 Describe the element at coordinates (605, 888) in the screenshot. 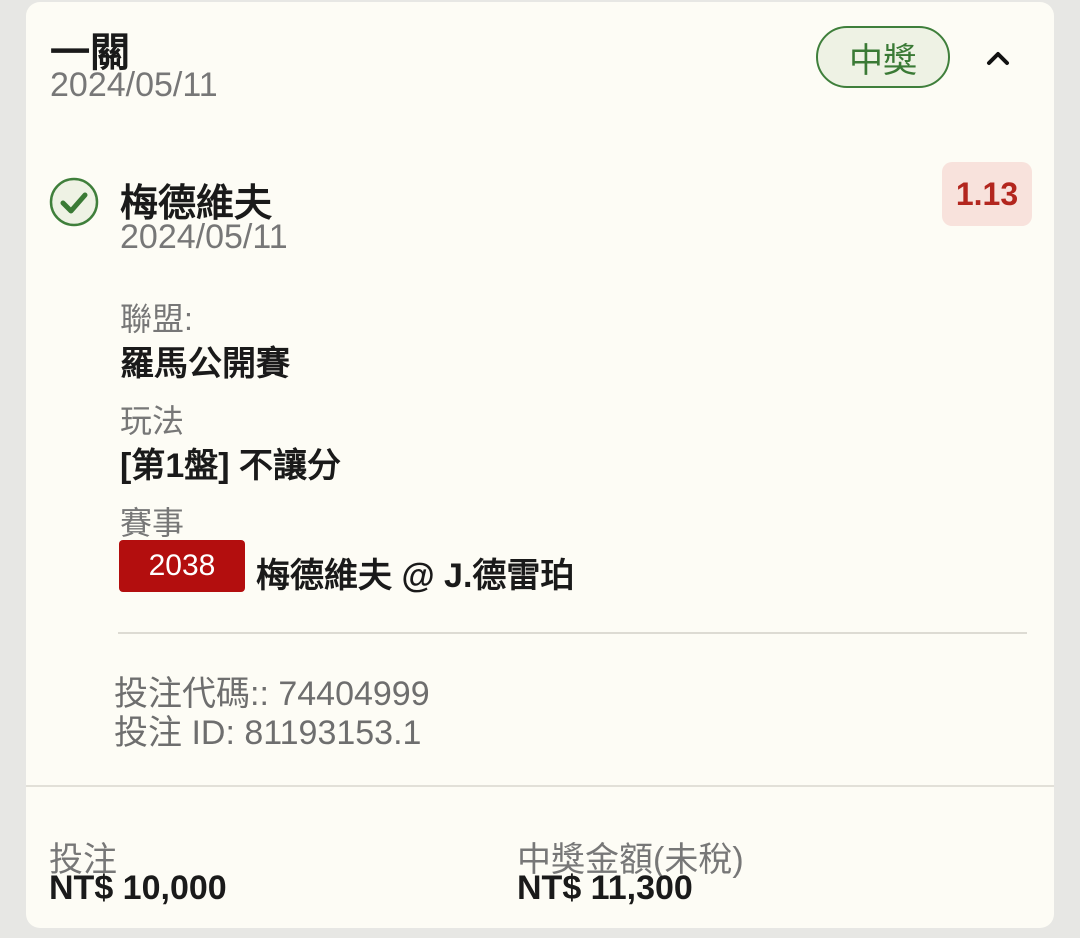

I see `payout-amount: NT$ 11,300` at that location.